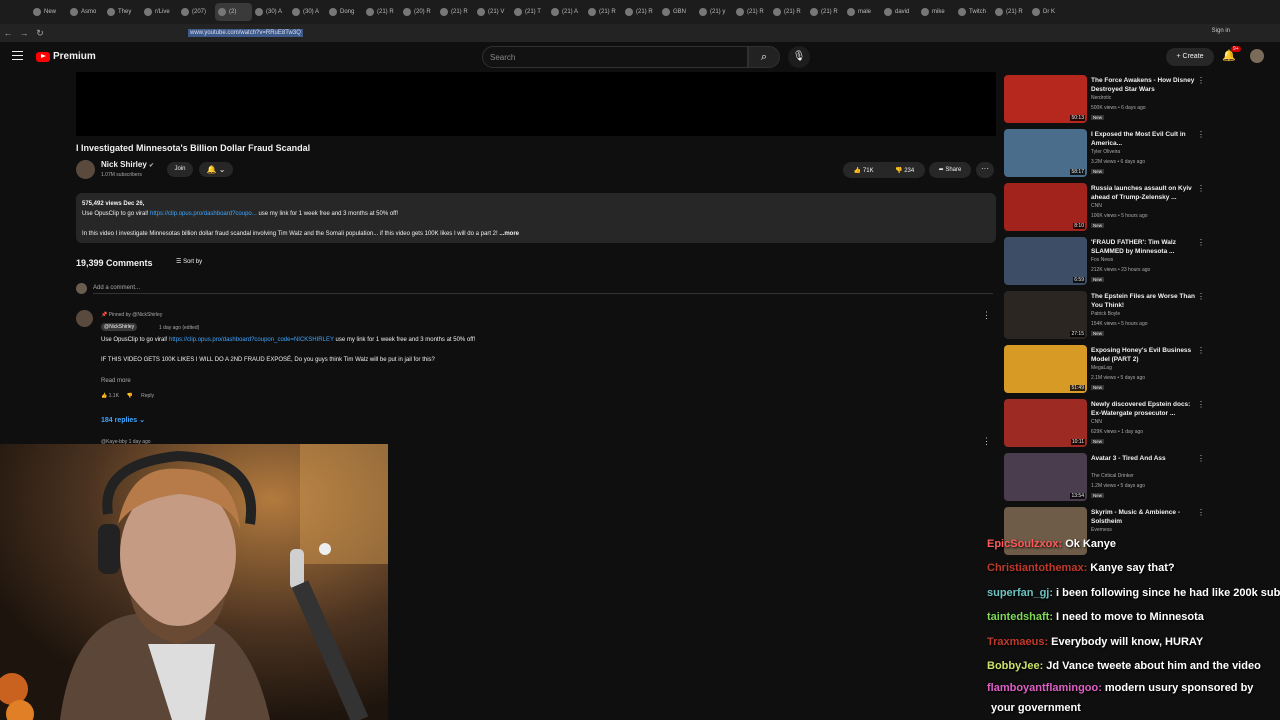 The height and width of the screenshot is (720, 1280). What do you see at coordinates (936, 12) in the screenshot?
I see `browser-tab: mike` at bounding box center [936, 12].